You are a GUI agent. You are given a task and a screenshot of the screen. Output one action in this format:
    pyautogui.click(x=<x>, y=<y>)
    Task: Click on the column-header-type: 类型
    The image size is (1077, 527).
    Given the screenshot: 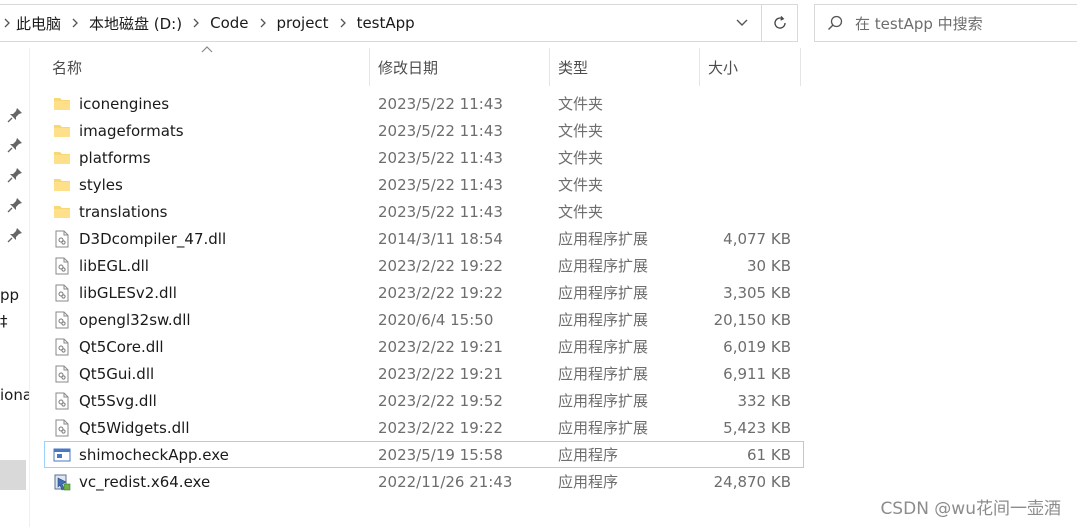 What is the action you would take?
    pyautogui.click(x=625, y=67)
    